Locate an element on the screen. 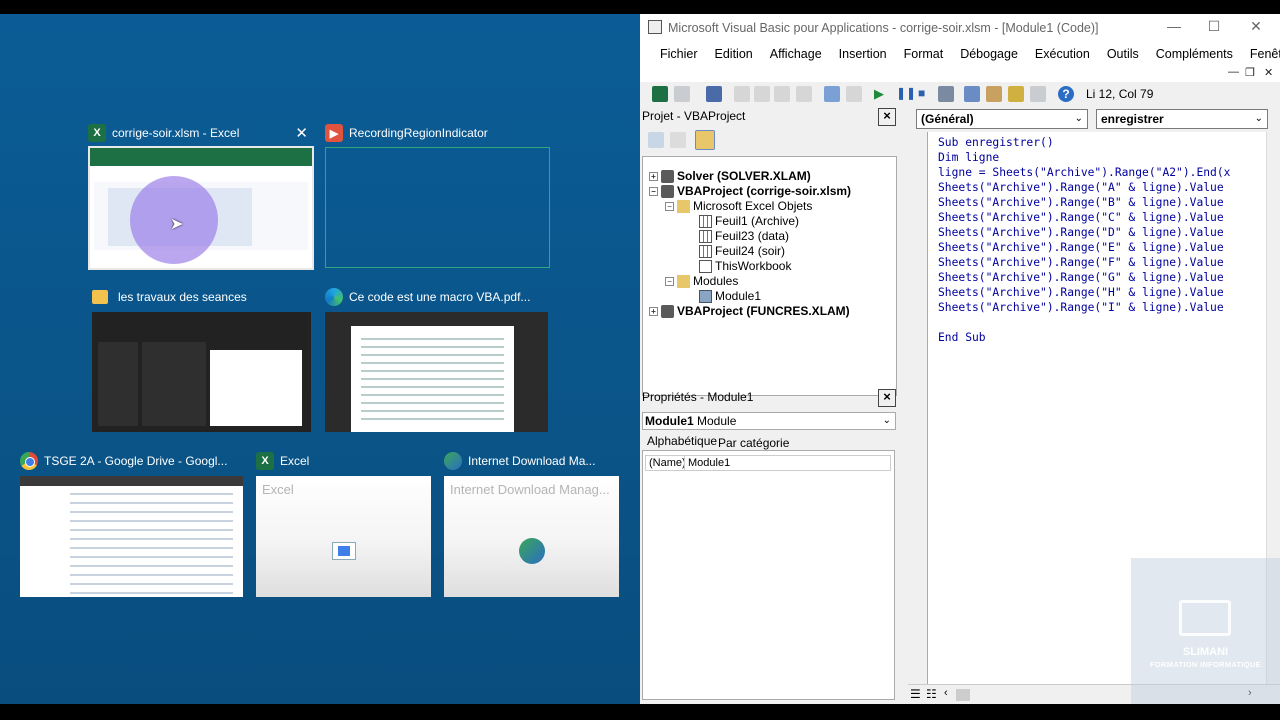  tree-item-solver: + Solver (SOLVER.XLAM) is located at coordinates (730, 176).